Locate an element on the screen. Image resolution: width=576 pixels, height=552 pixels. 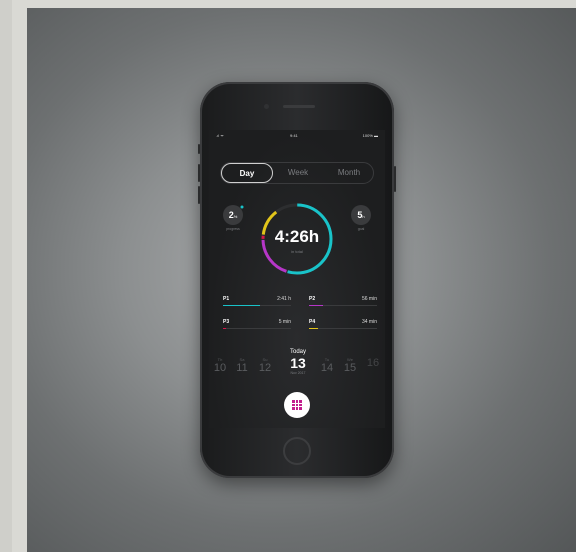
date-item: Sa 11 is located at coordinates (242, 365).